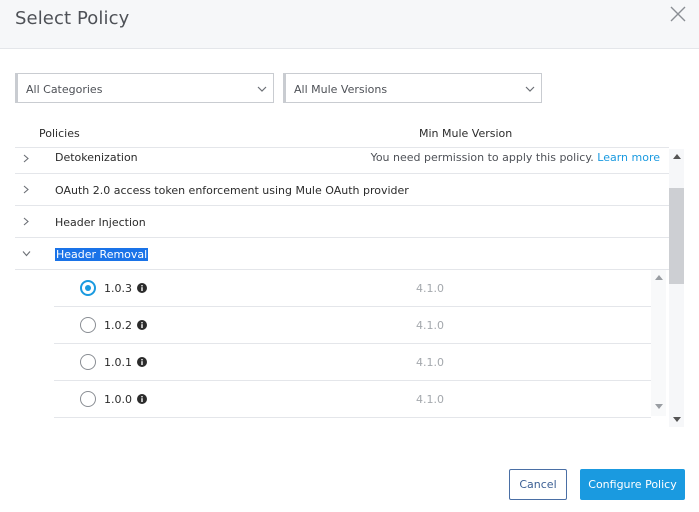  Describe the element at coordinates (72, 18) in the screenshot. I see `dialog-title: Select Policy` at that location.